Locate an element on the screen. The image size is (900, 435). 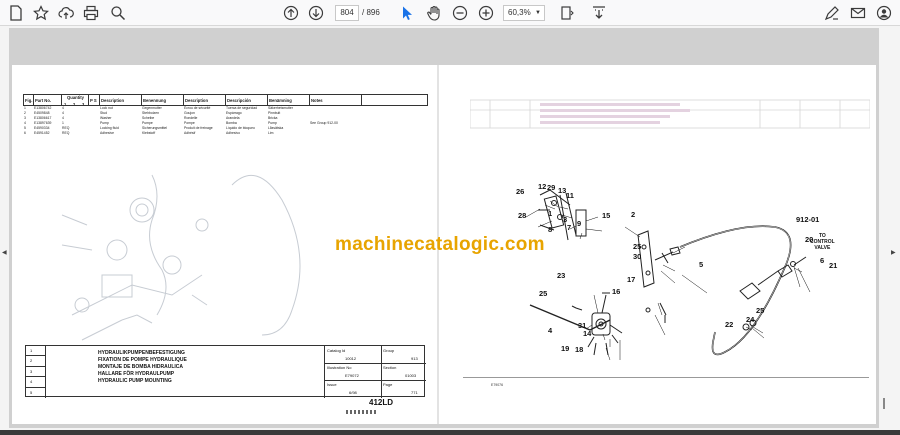
page-fit-icon is located at coordinates (567, 13).